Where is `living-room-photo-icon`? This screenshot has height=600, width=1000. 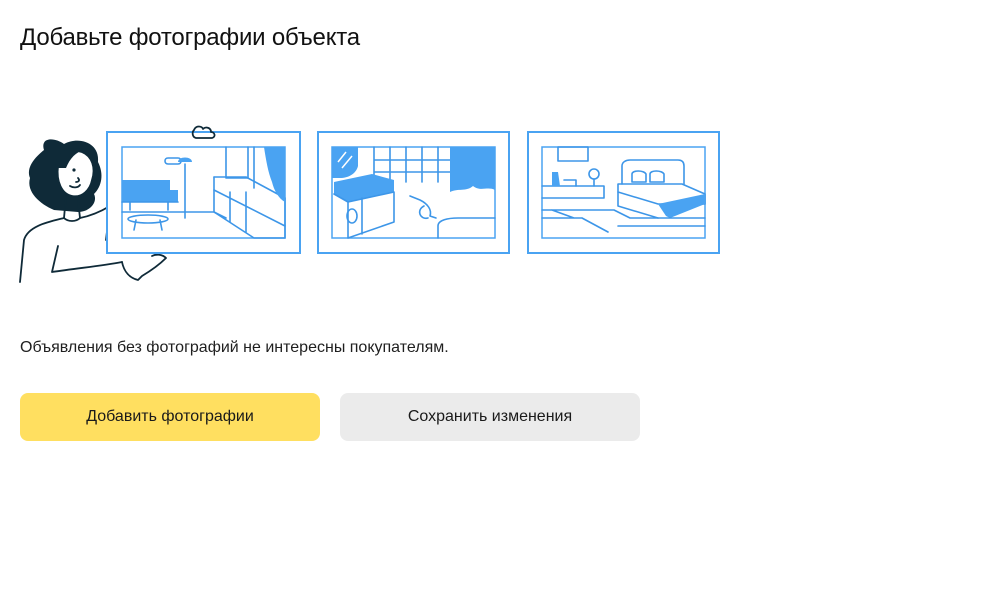 living-room-photo-icon is located at coordinates (203, 189).